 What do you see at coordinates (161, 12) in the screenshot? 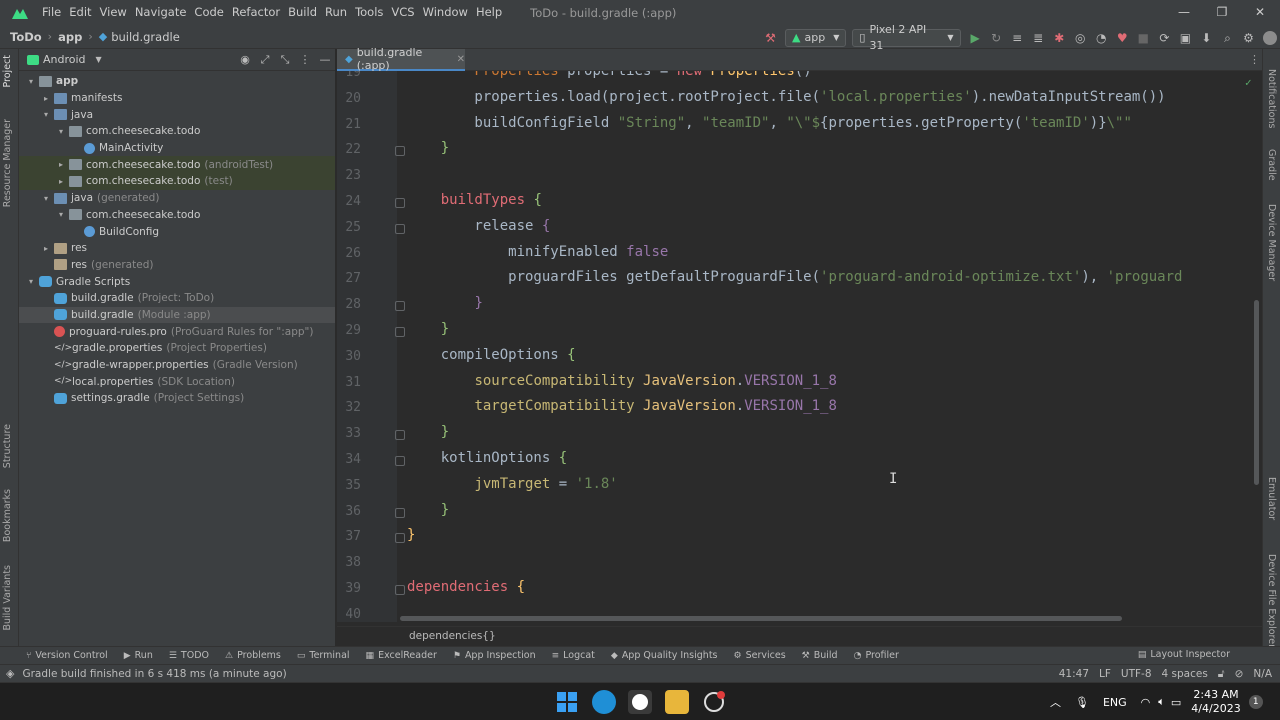
I see `menu-navigate: Navigate` at bounding box center [161, 12].